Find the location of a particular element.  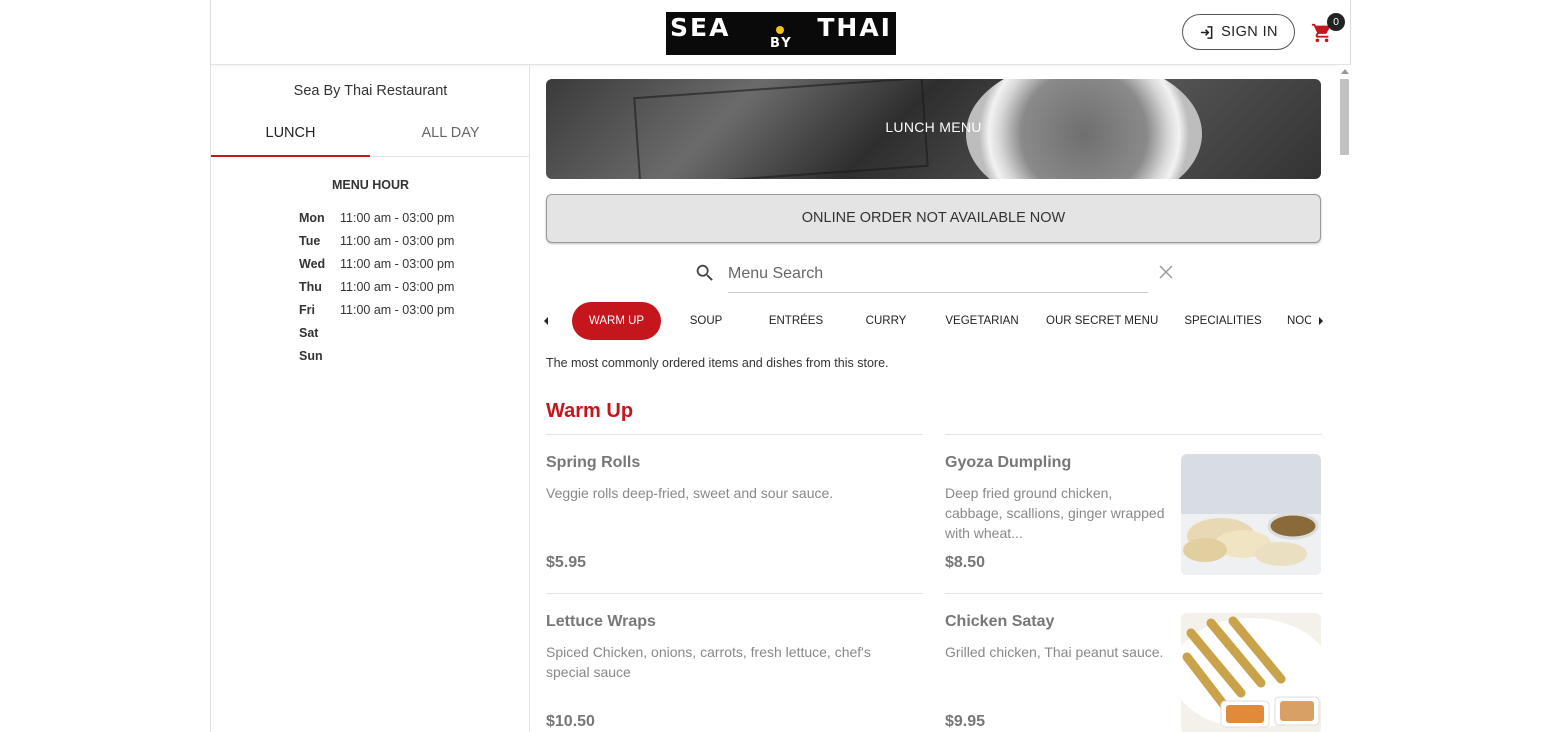

banner-title: LUNCH MENU is located at coordinates (933, 127).